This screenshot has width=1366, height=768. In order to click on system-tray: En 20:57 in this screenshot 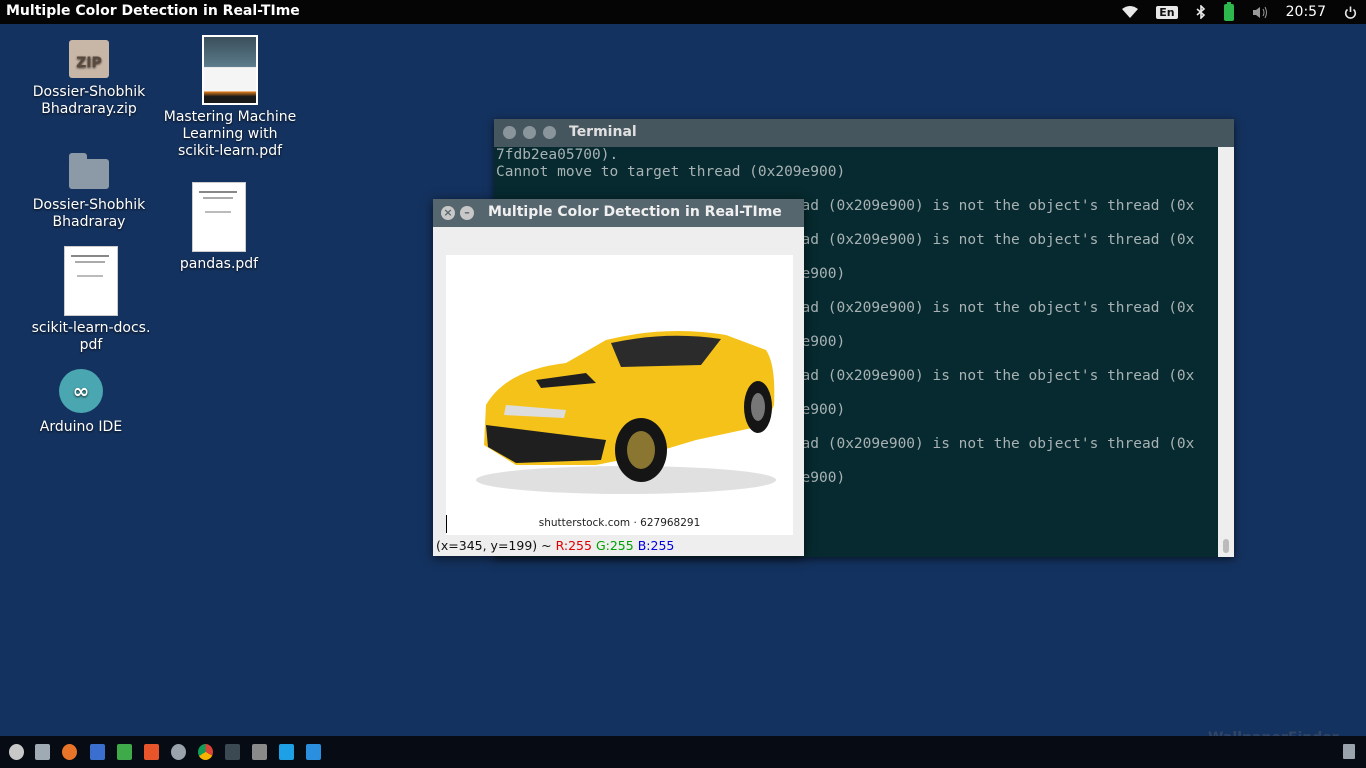, I will do `click(1239, 12)`.